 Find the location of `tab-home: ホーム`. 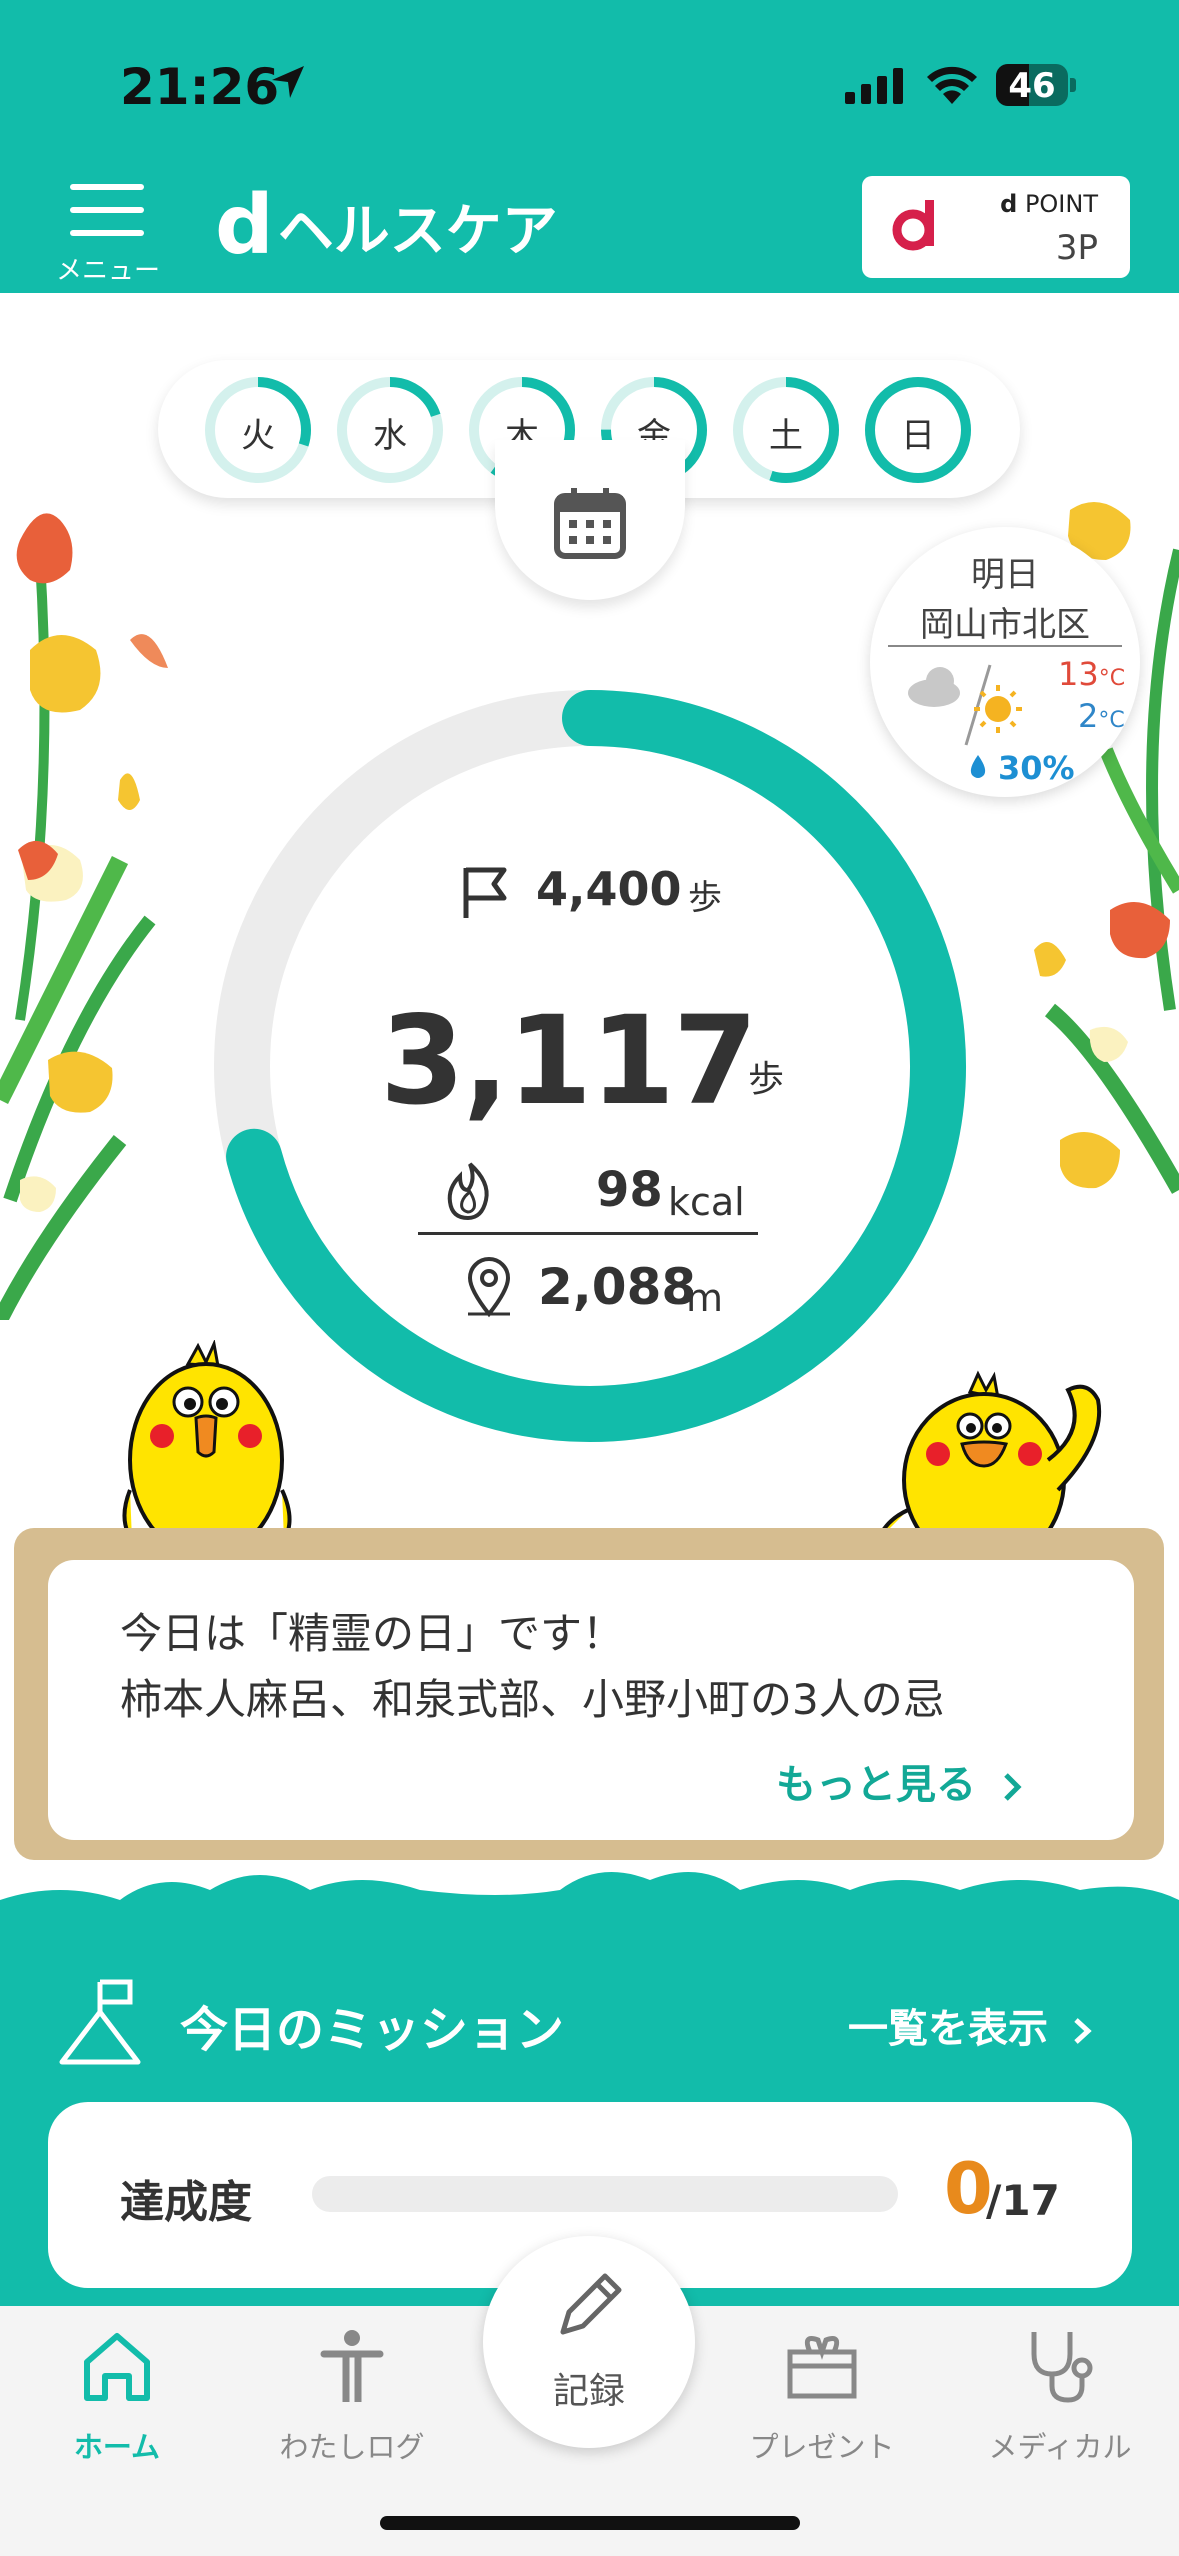

tab-home: ホーム is located at coordinates (117, 2396).